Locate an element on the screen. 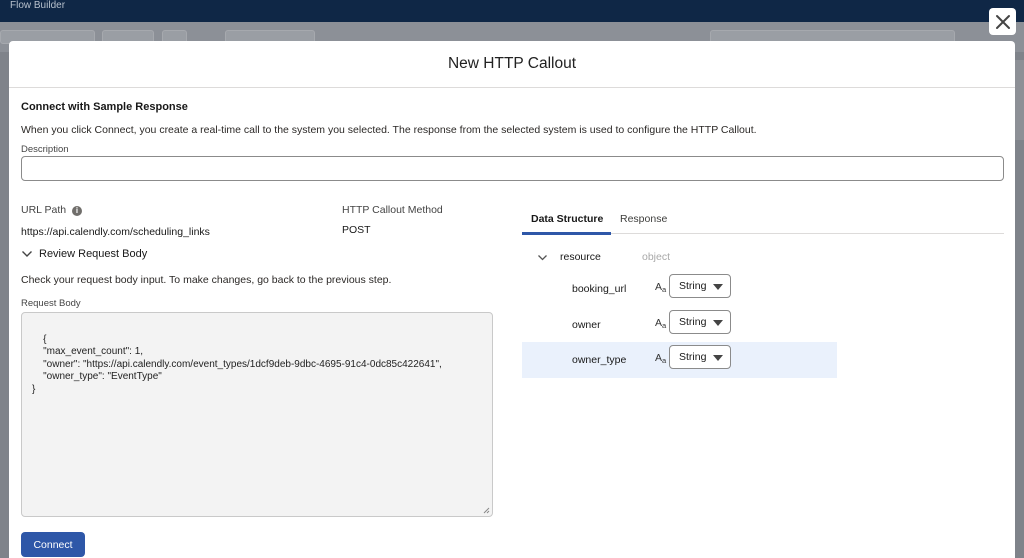  method-label: HTTP Callout Method is located at coordinates (392, 210).